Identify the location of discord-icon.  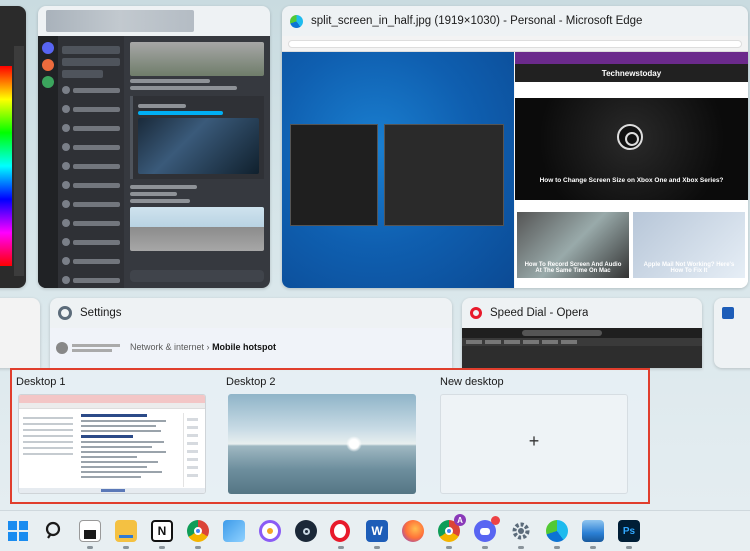
(485, 531).